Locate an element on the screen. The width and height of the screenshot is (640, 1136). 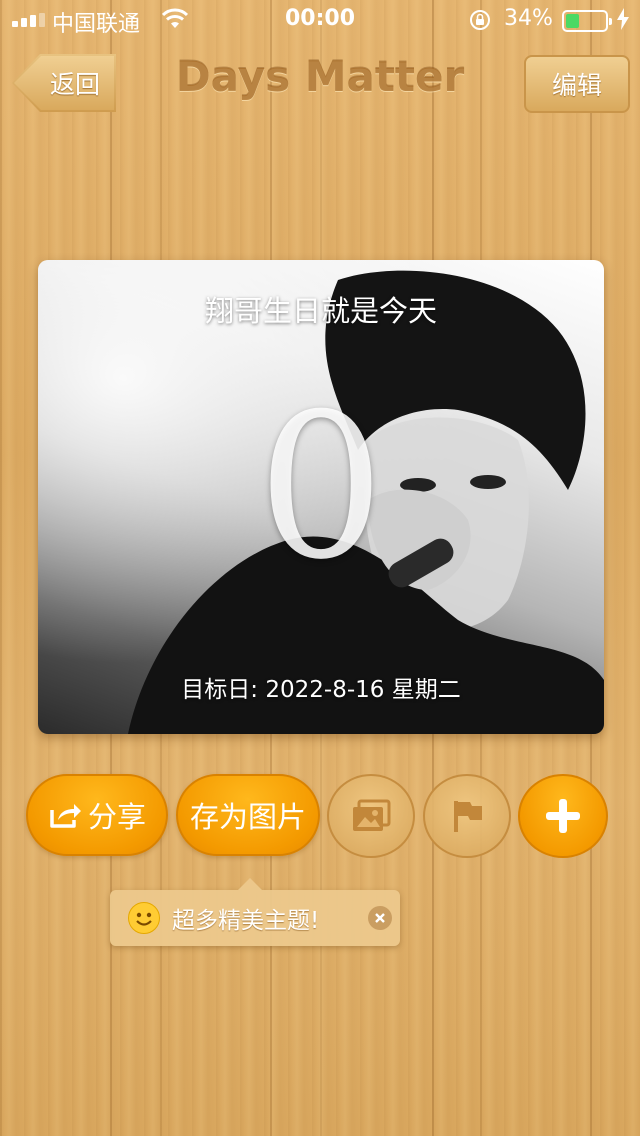
plus-icon is located at coordinates (563, 816).